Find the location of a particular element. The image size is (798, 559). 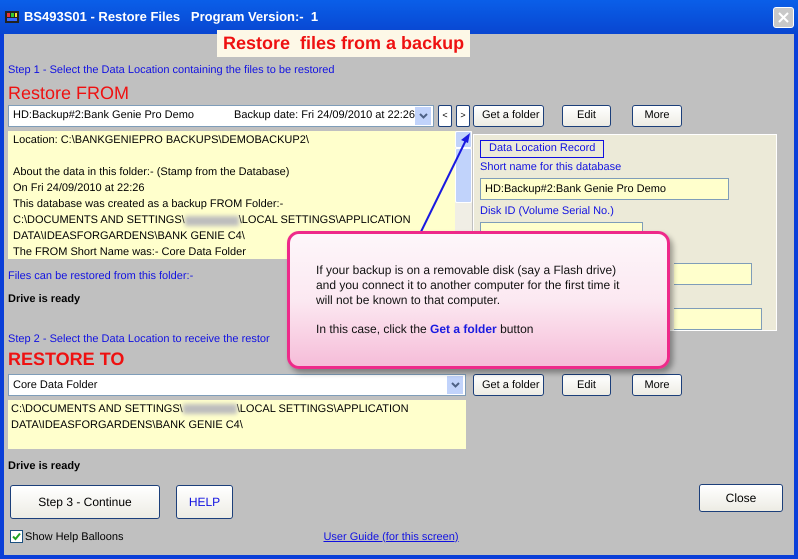

continue-button: Step 3 - Continue is located at coordinates (85, 501).